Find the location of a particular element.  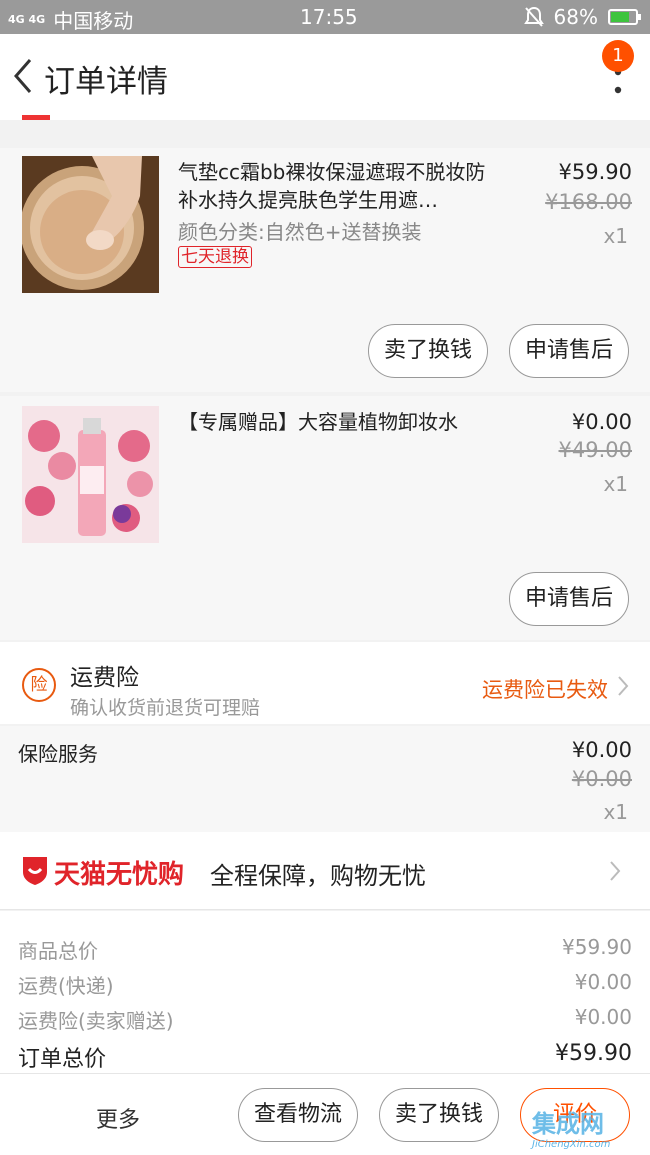

product-original-price: ¥49.00 is located at coordinates (595, 450).